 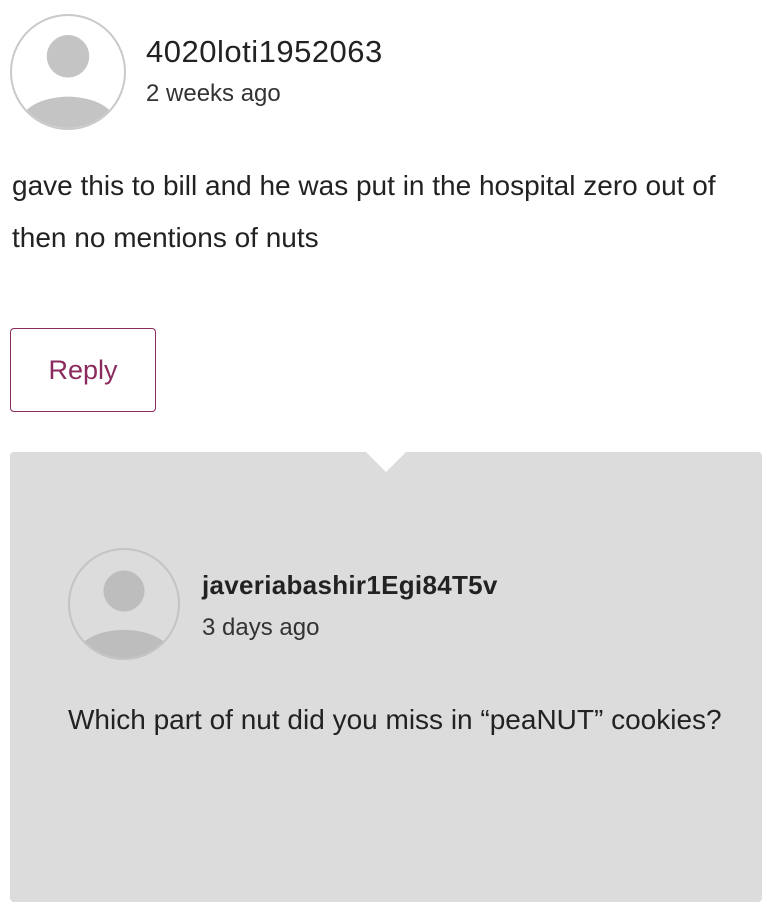 What do you see at coordinates (83, 370) in the screenshot?
I see `reply-button: Reply` at bounding box center [83, 370].